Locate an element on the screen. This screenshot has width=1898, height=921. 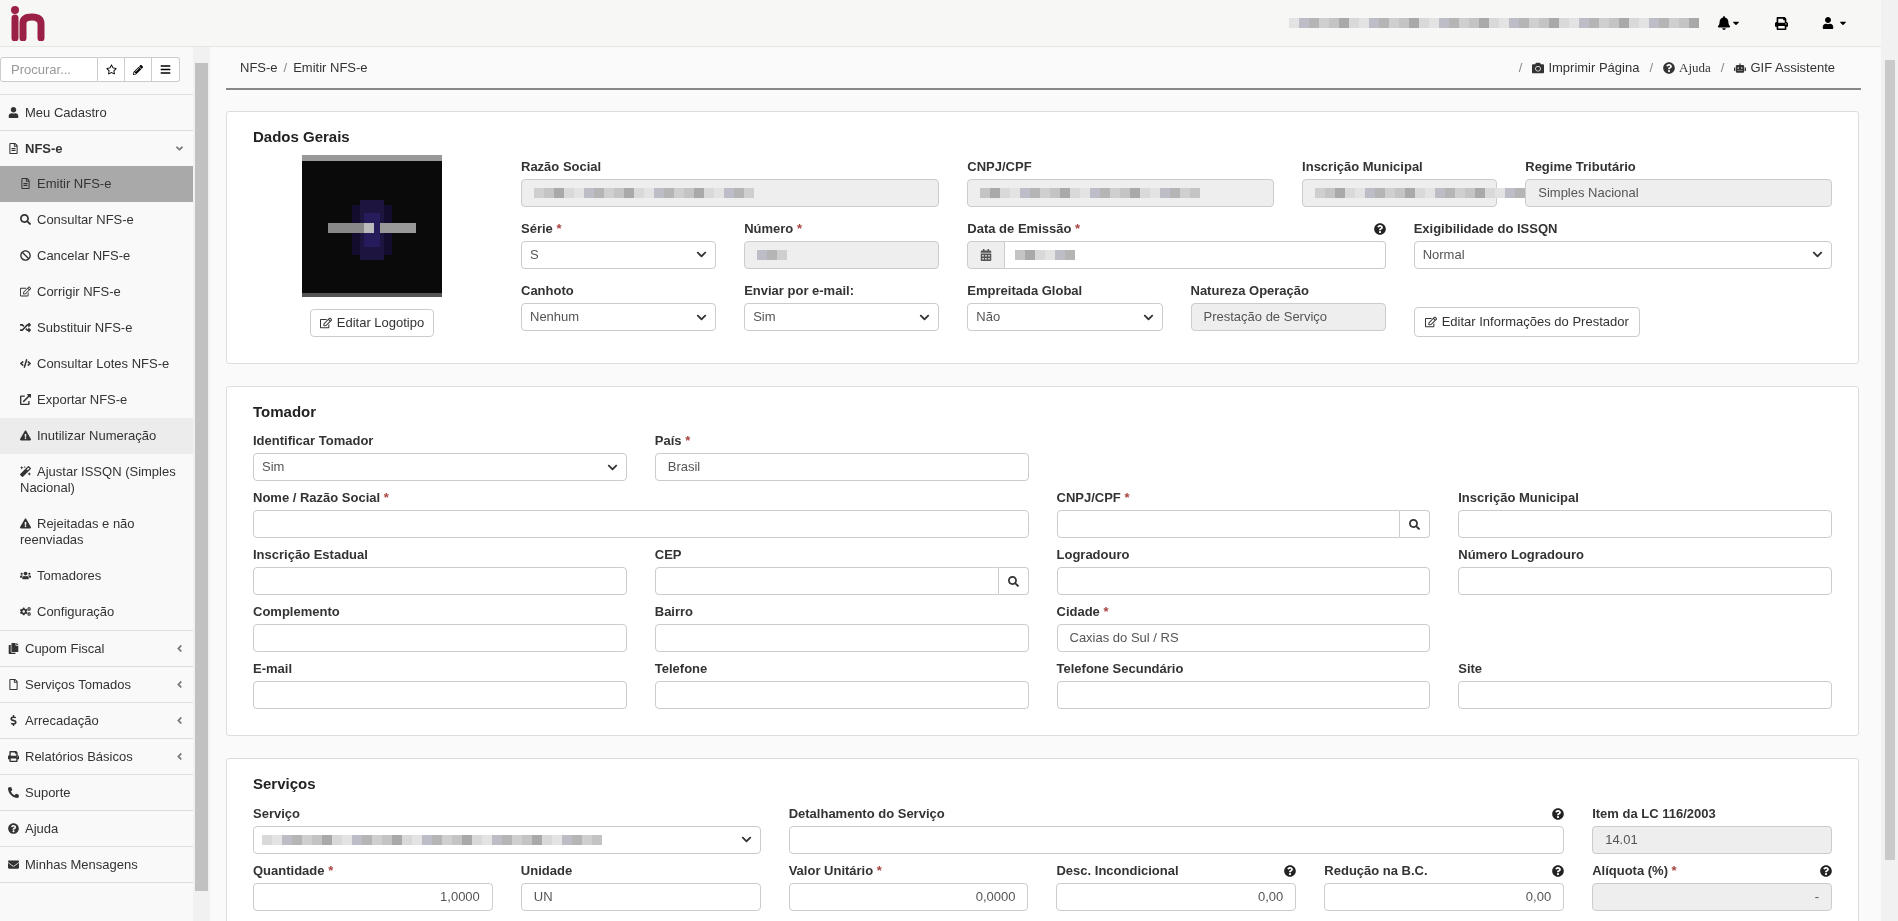
submenu-item: Emitir NFS-e is located at coordinates (96, 184).